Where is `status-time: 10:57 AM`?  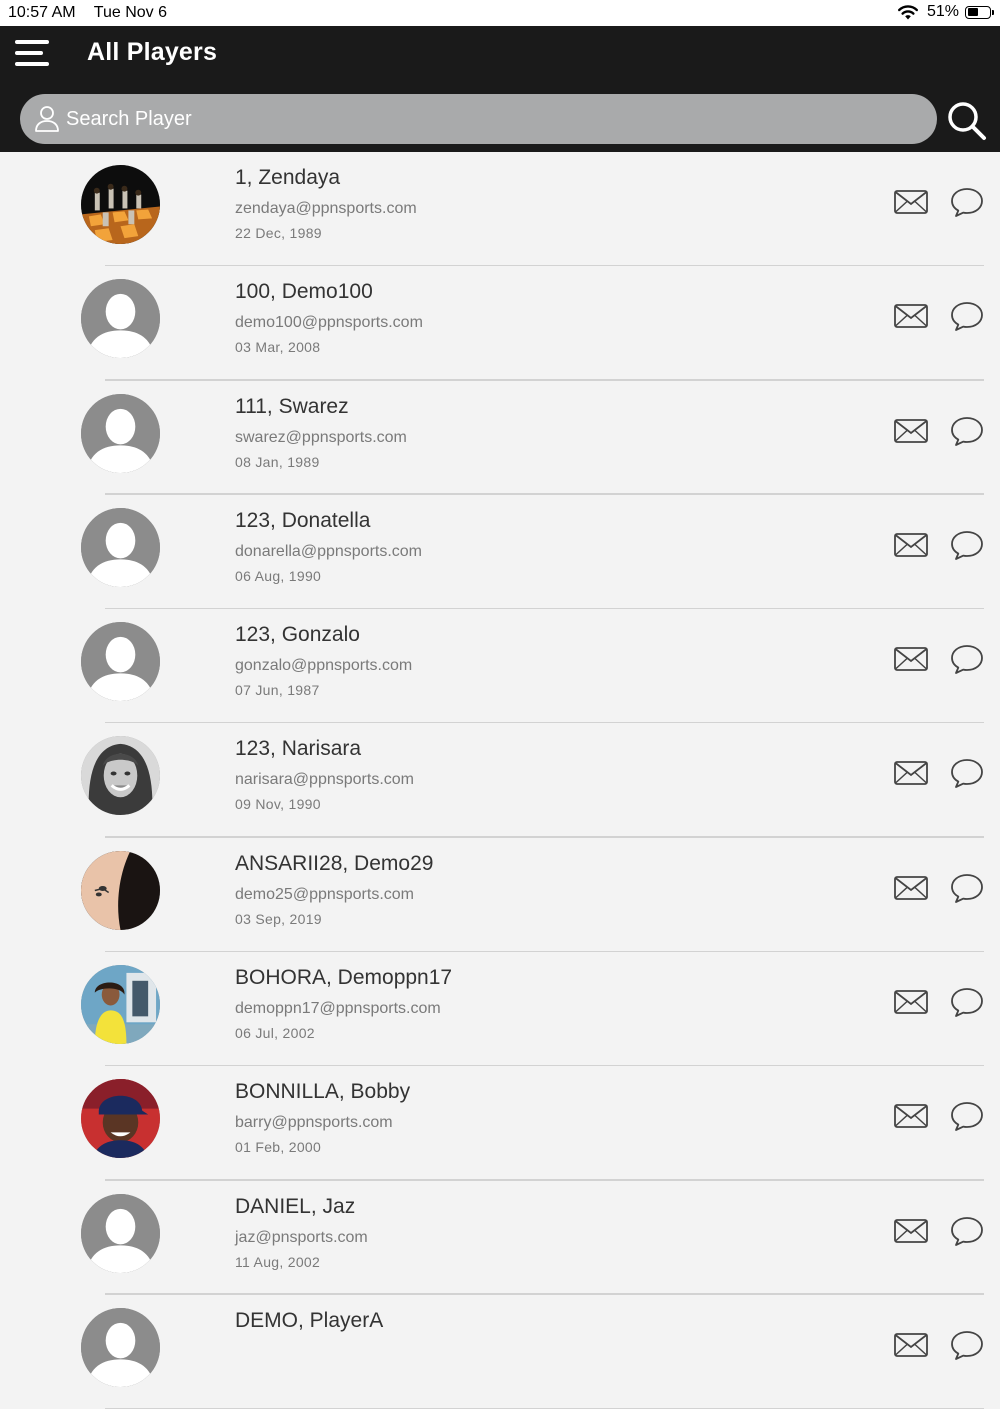
status-time: 10:57 AM is located at coordinates (42, 12).